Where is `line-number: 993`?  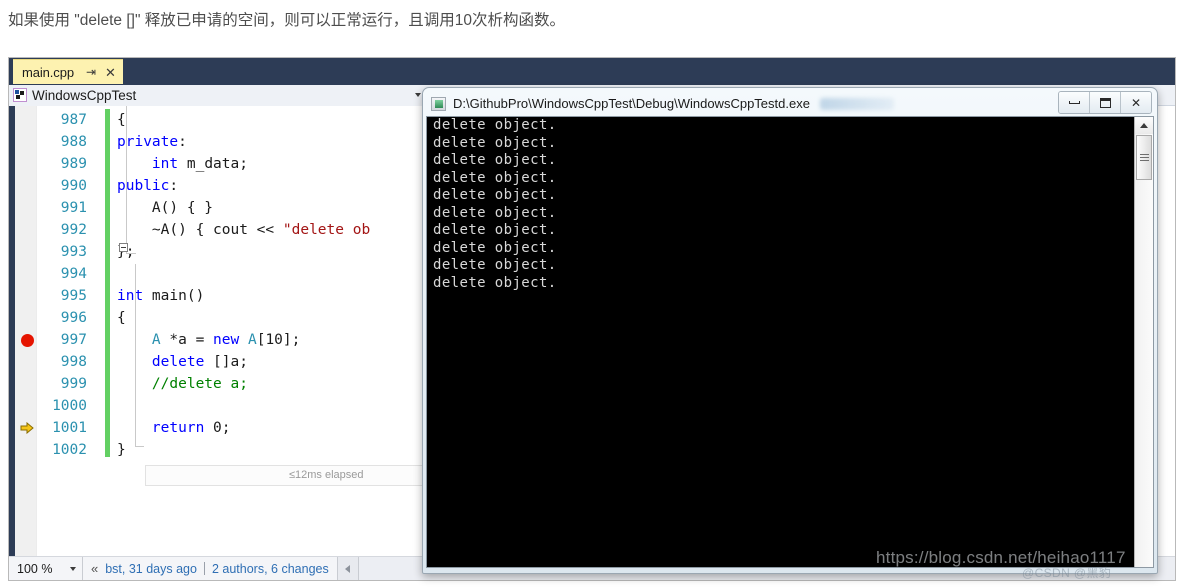 line-number: 993 is located at coordinates (73, 252).